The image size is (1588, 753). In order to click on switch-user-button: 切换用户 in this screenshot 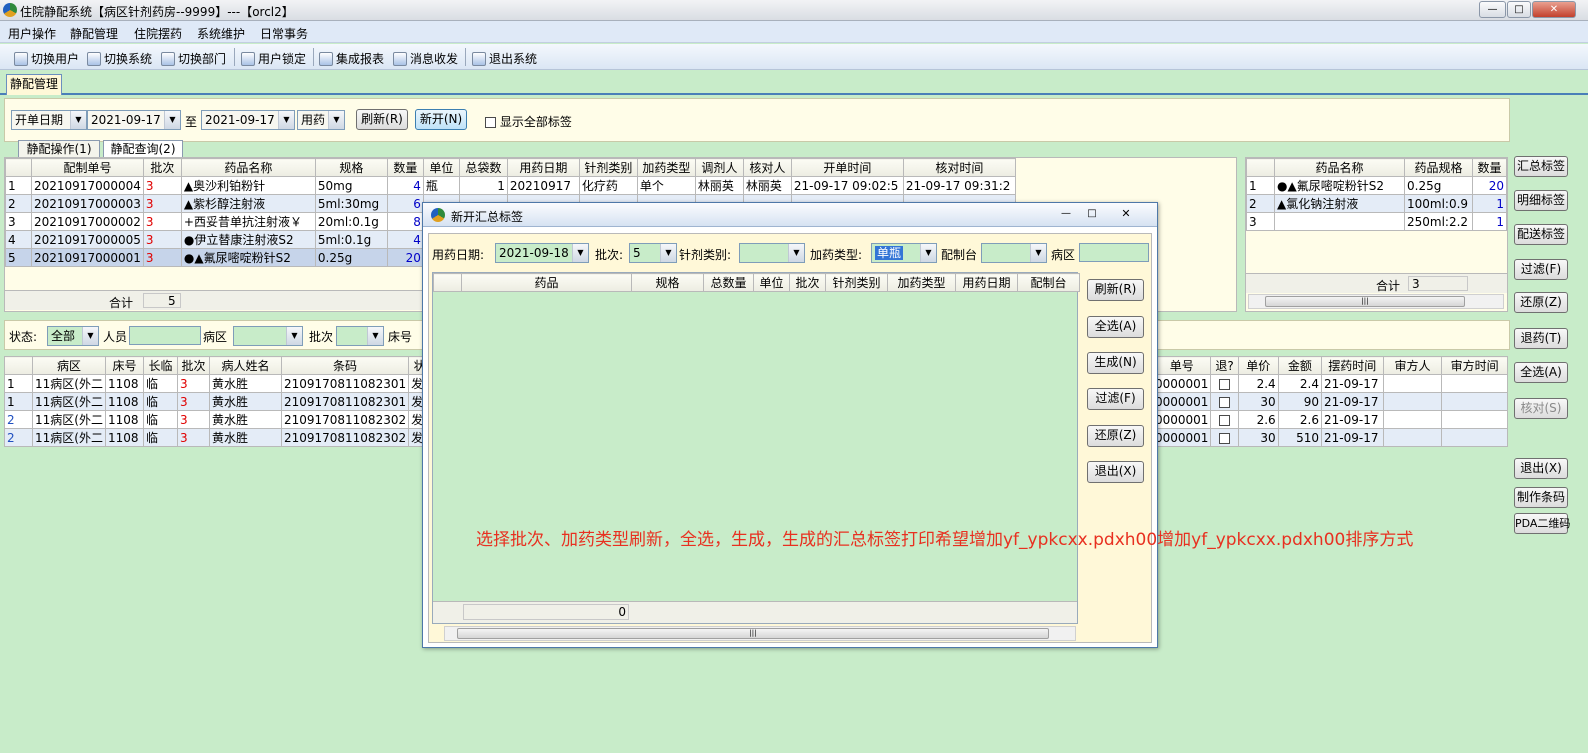, I will do `click(46, 58)`.